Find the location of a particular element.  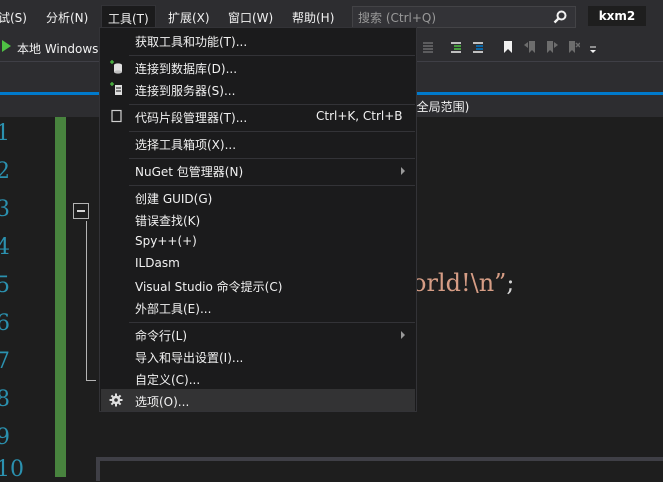

menu-item-label: NuGet 包管理器(N) is located at coordinates (189, 172).